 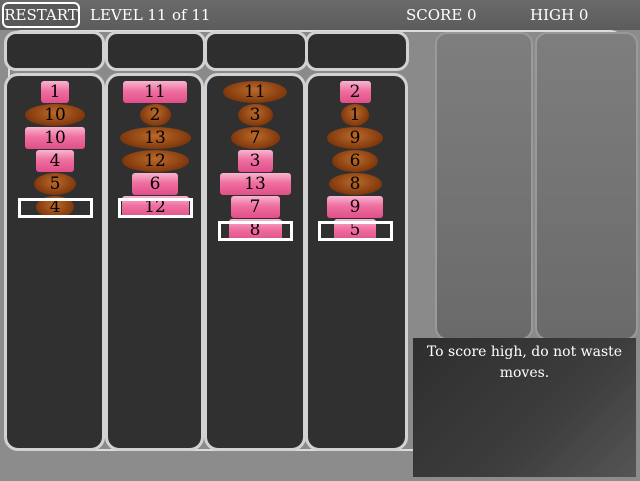 I want to click on level-total-label: of 11, so click(x=191, y=15).